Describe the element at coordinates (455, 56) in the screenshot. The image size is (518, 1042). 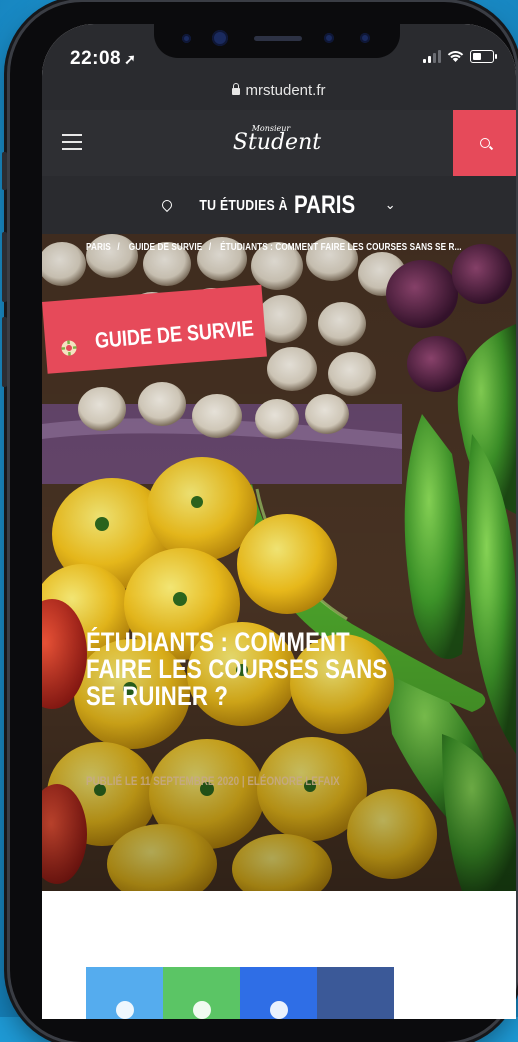
I see `wifi-icon` at that location.